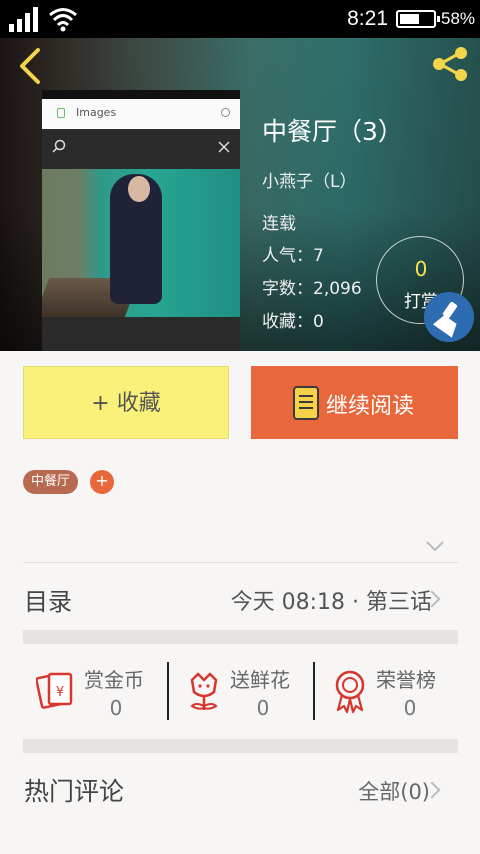 The height and width of the screenshot is (854, 480). Describe the element at coordinates (370, 406) in the screenshot. I see `continue-reading-label: 继续阅读` at that location.